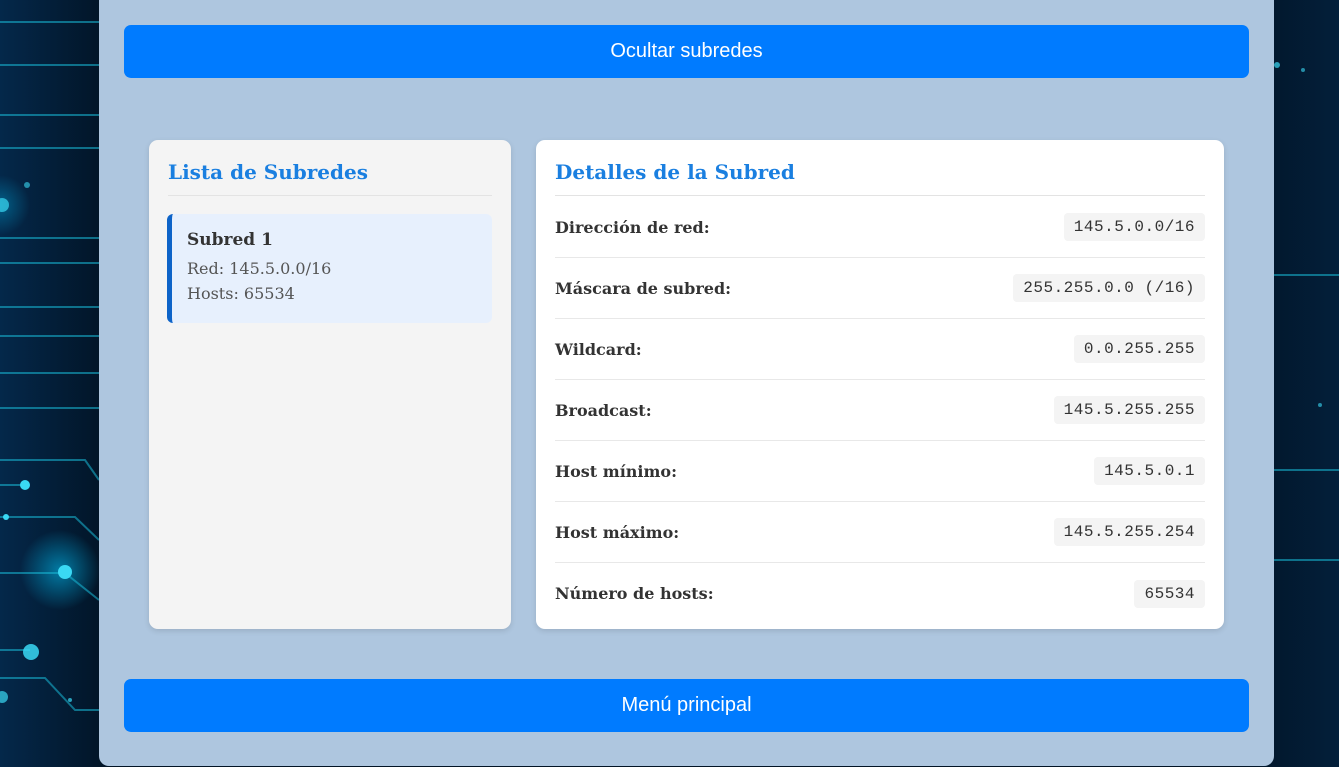 The image size is (1339, 767). Describe the element at coordinates (686, 51) in the screenshot. I see `hide-subnets-button: Ocultar subredes` at that location.